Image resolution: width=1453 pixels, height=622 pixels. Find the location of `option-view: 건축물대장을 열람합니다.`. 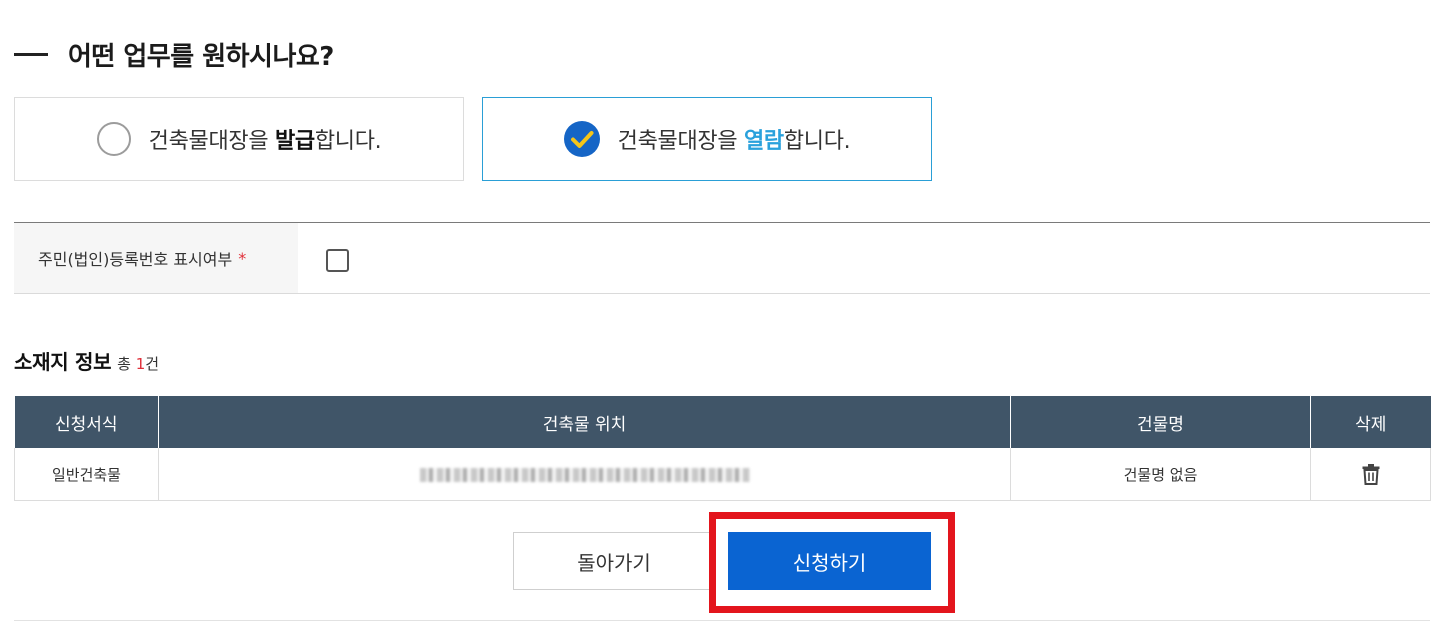

option-view: 건축물대장을 열람합니다. is located at coordinates (707, 139).